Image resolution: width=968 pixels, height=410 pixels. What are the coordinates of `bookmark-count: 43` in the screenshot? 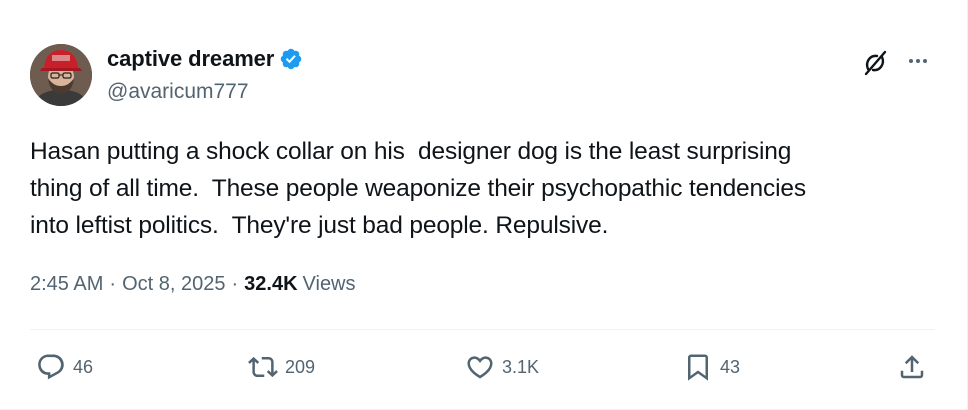 It's located at (730, 366).